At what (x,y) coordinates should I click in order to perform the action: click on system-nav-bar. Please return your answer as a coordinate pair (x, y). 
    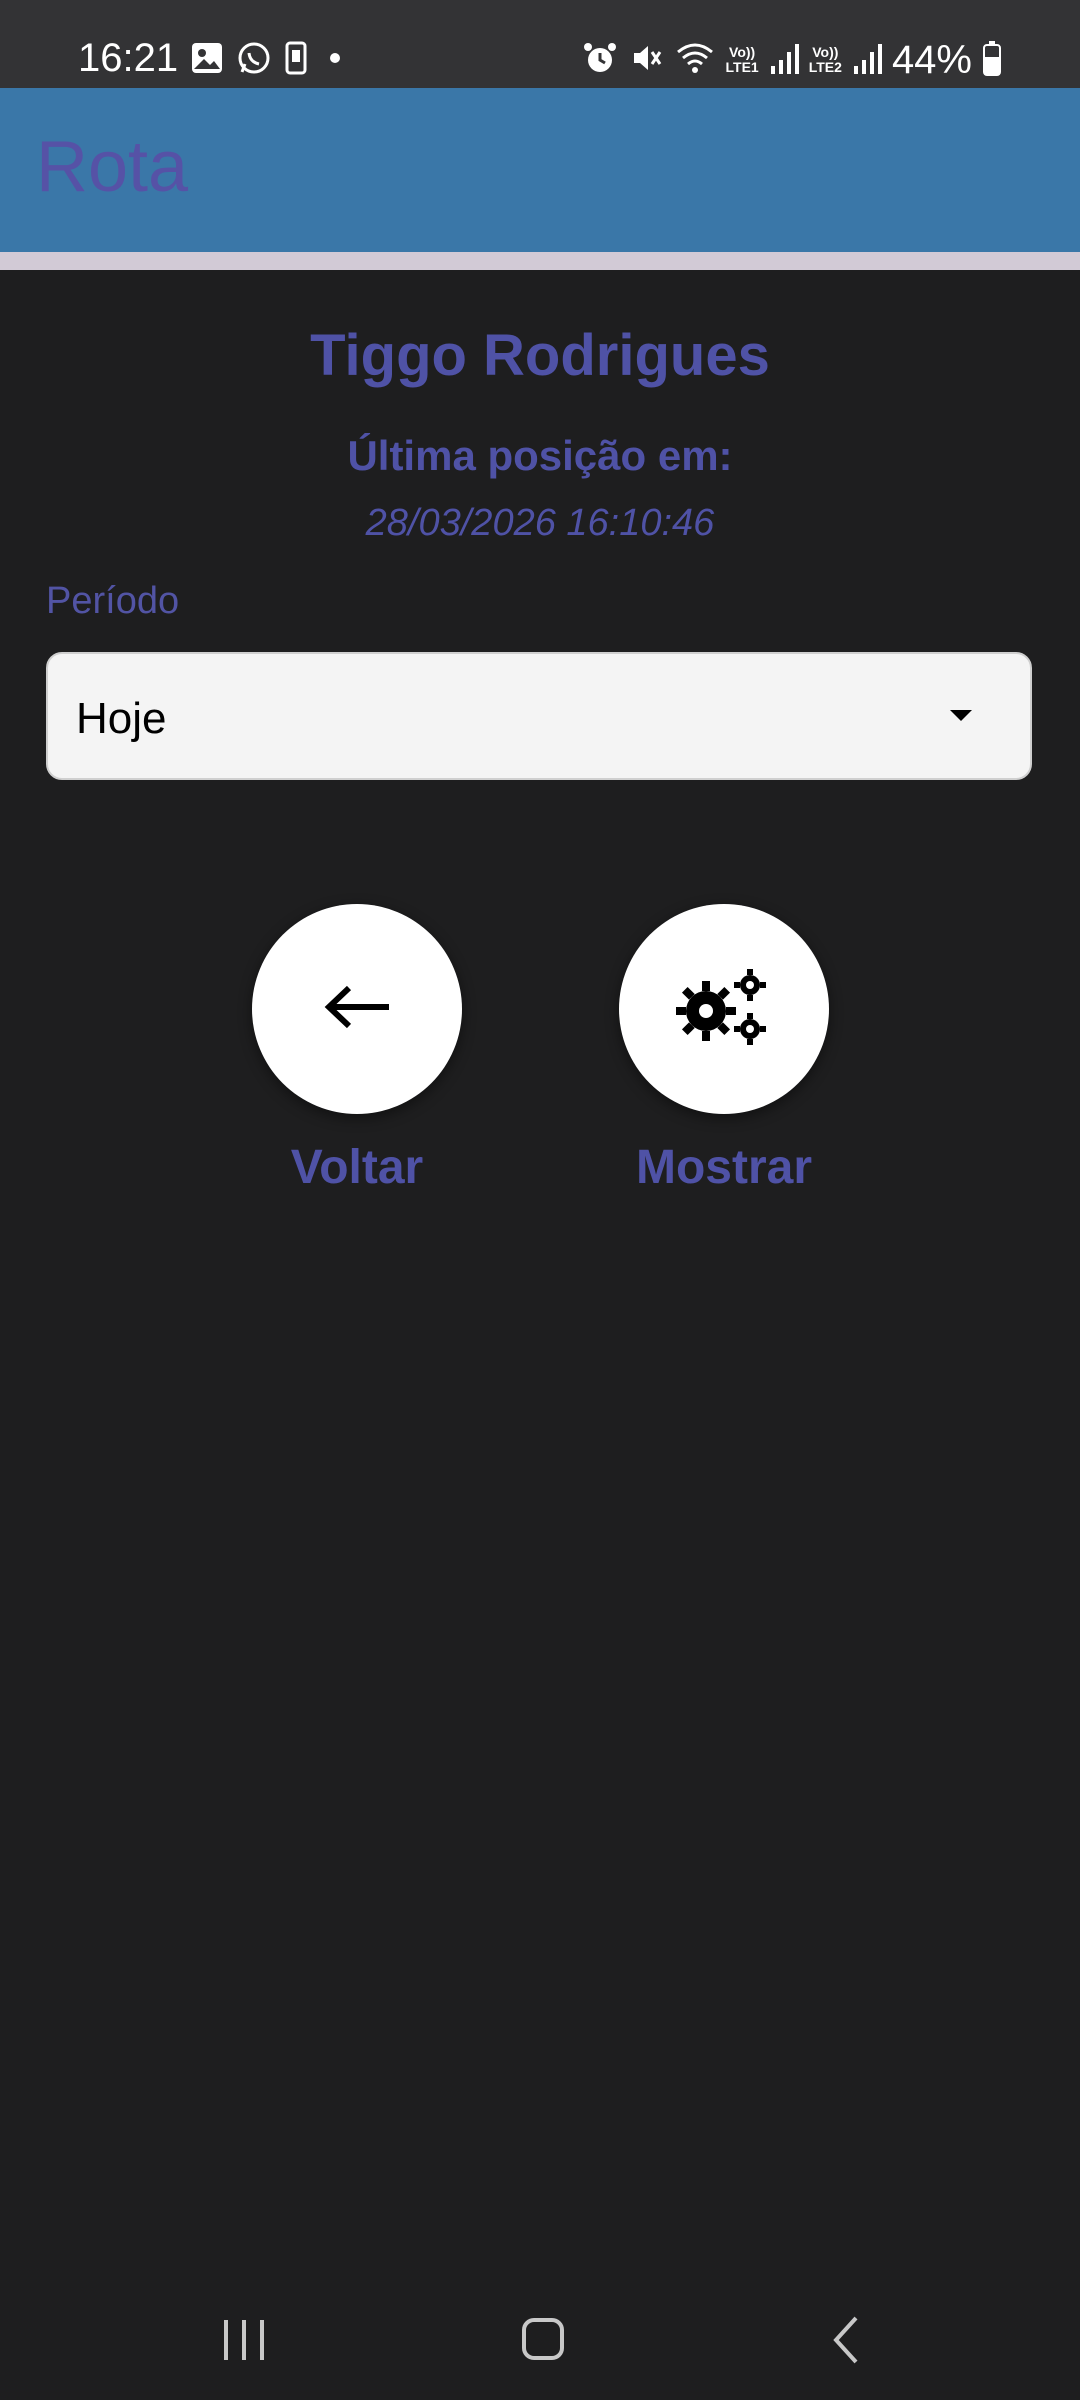
    Looking at the image, I should click on (540, 2340).